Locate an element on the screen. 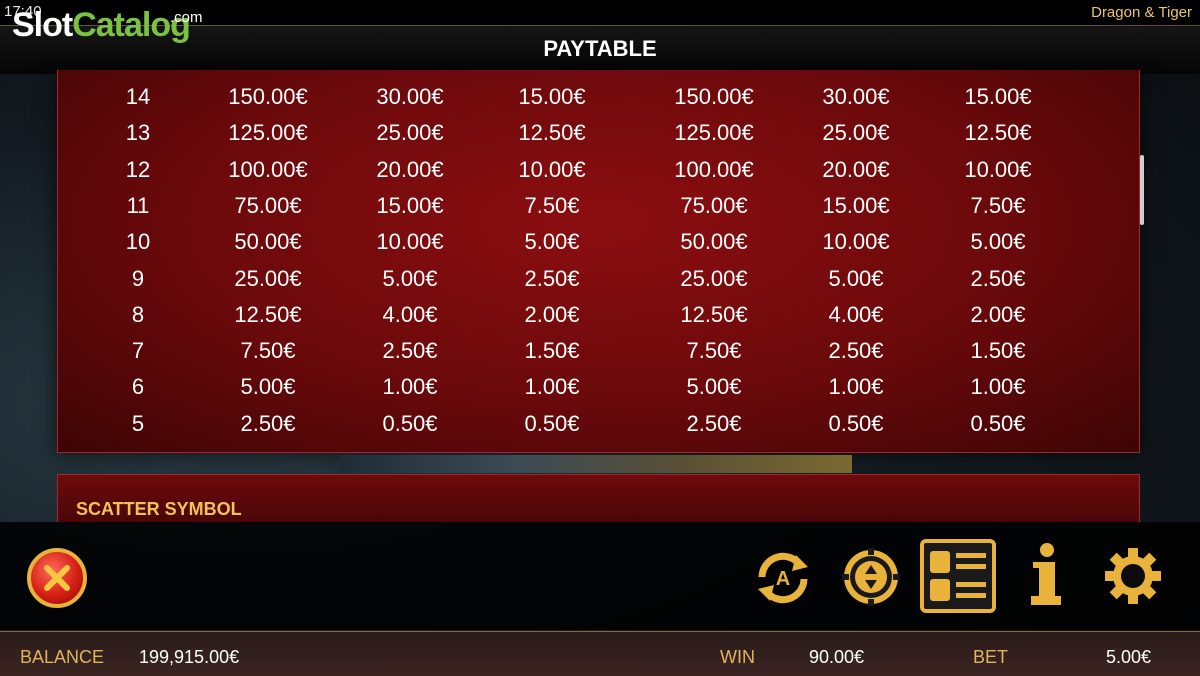 This screenshot has height=676, width=1200. paytable-row: 9 25.00€ 5.00€ 2.50€ 25.00€ 5.00€ 2.50€ is located at coordinates (599, 276).